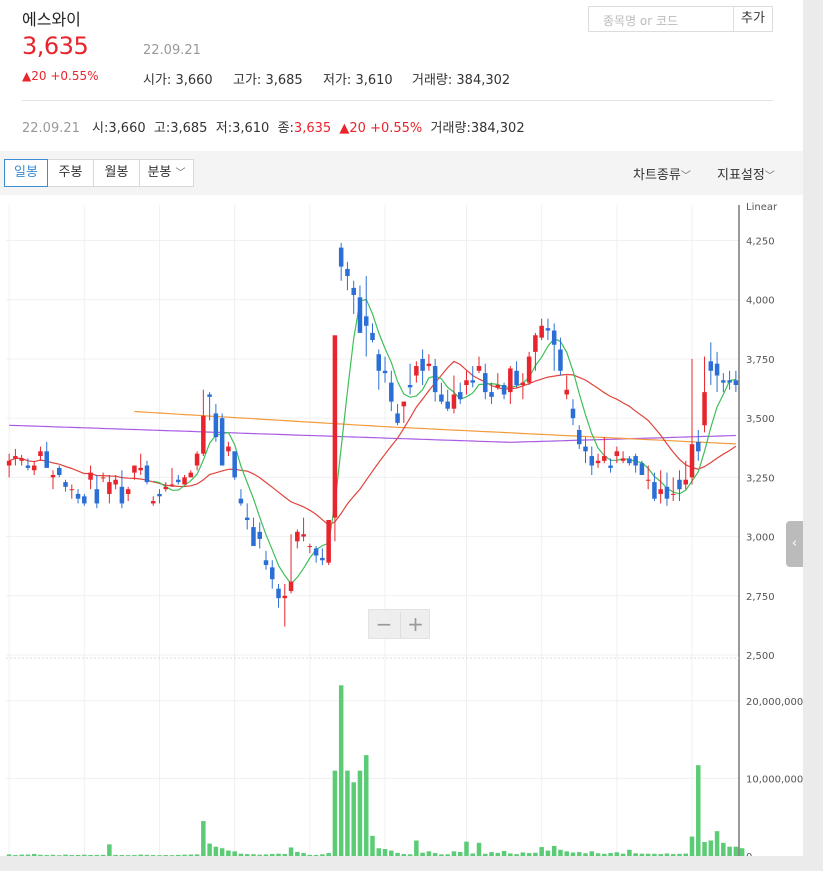  Describe the element at coordinates (180, 173) in the screenshot. I see `chevron-down-icon: ﹀` at that location.